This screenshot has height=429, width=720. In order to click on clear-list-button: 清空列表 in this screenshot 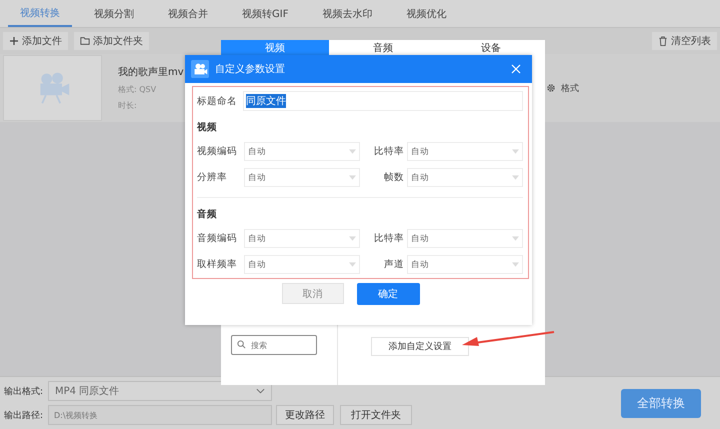, I will do `click(684, 41)`.